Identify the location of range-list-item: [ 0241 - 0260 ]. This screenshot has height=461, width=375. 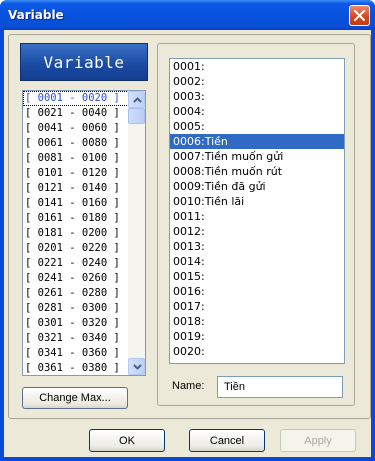
(76, 278).